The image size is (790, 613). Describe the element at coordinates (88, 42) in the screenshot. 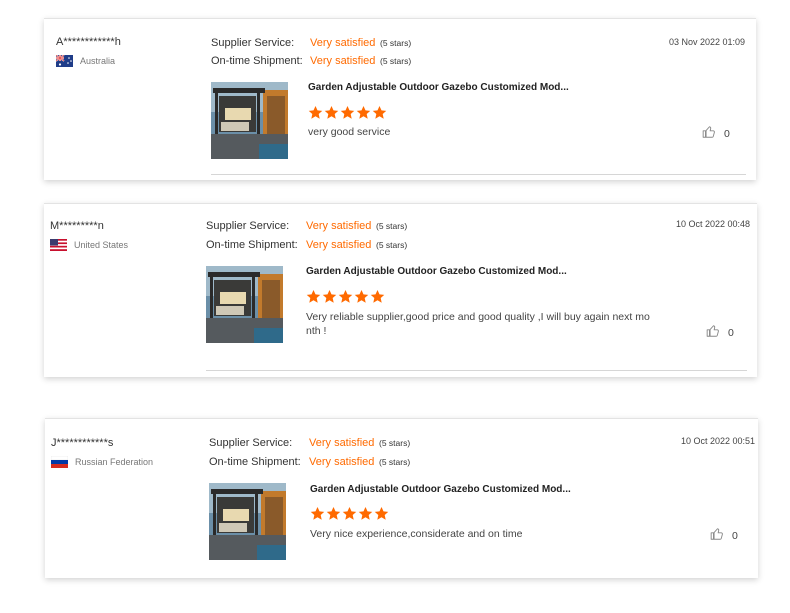

I see `buyer-name: A************h` at that location.